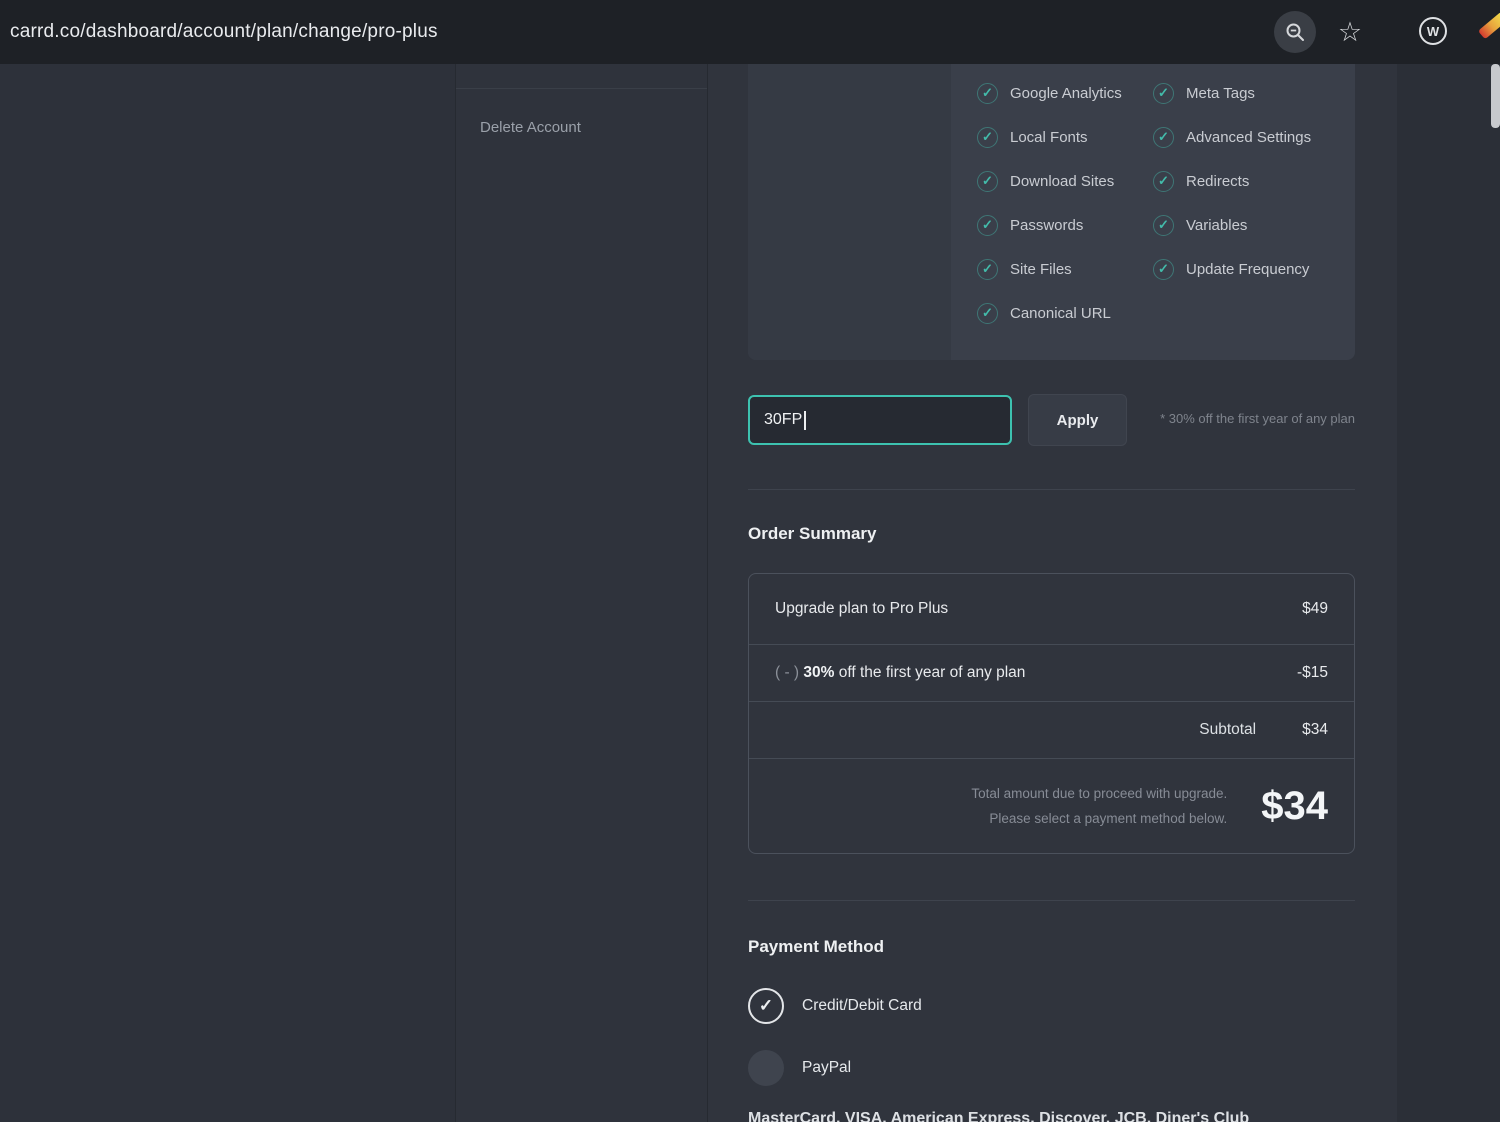 Image resolution: width=1500 pixels, height=1122 pixels. I want to click on feature-item: ✓ Advanced Settings, so click(1232, 137).